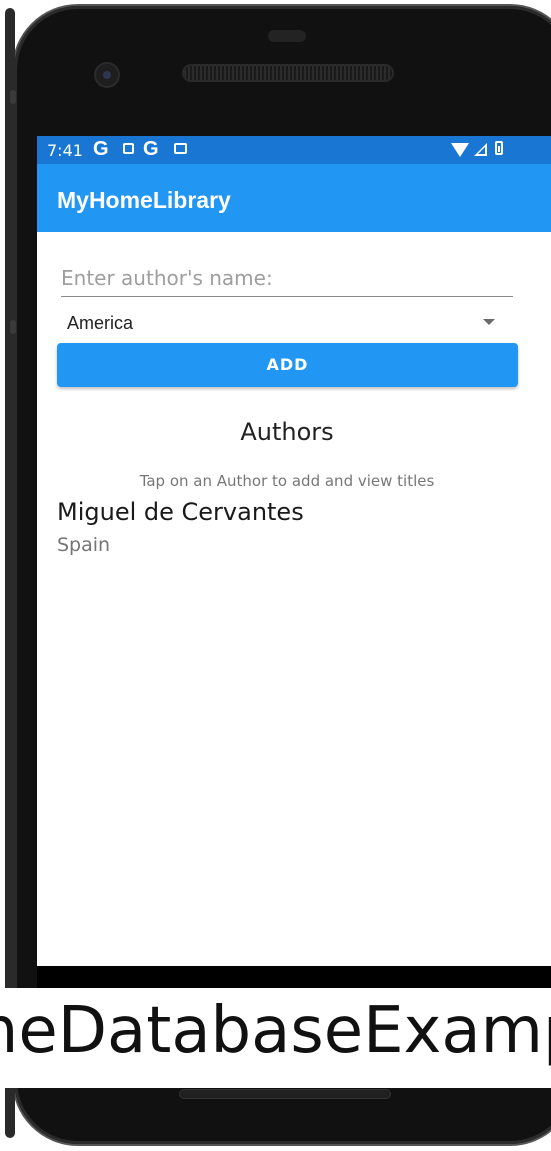  I want to click on bottom-speaker, so click(285, 1094).